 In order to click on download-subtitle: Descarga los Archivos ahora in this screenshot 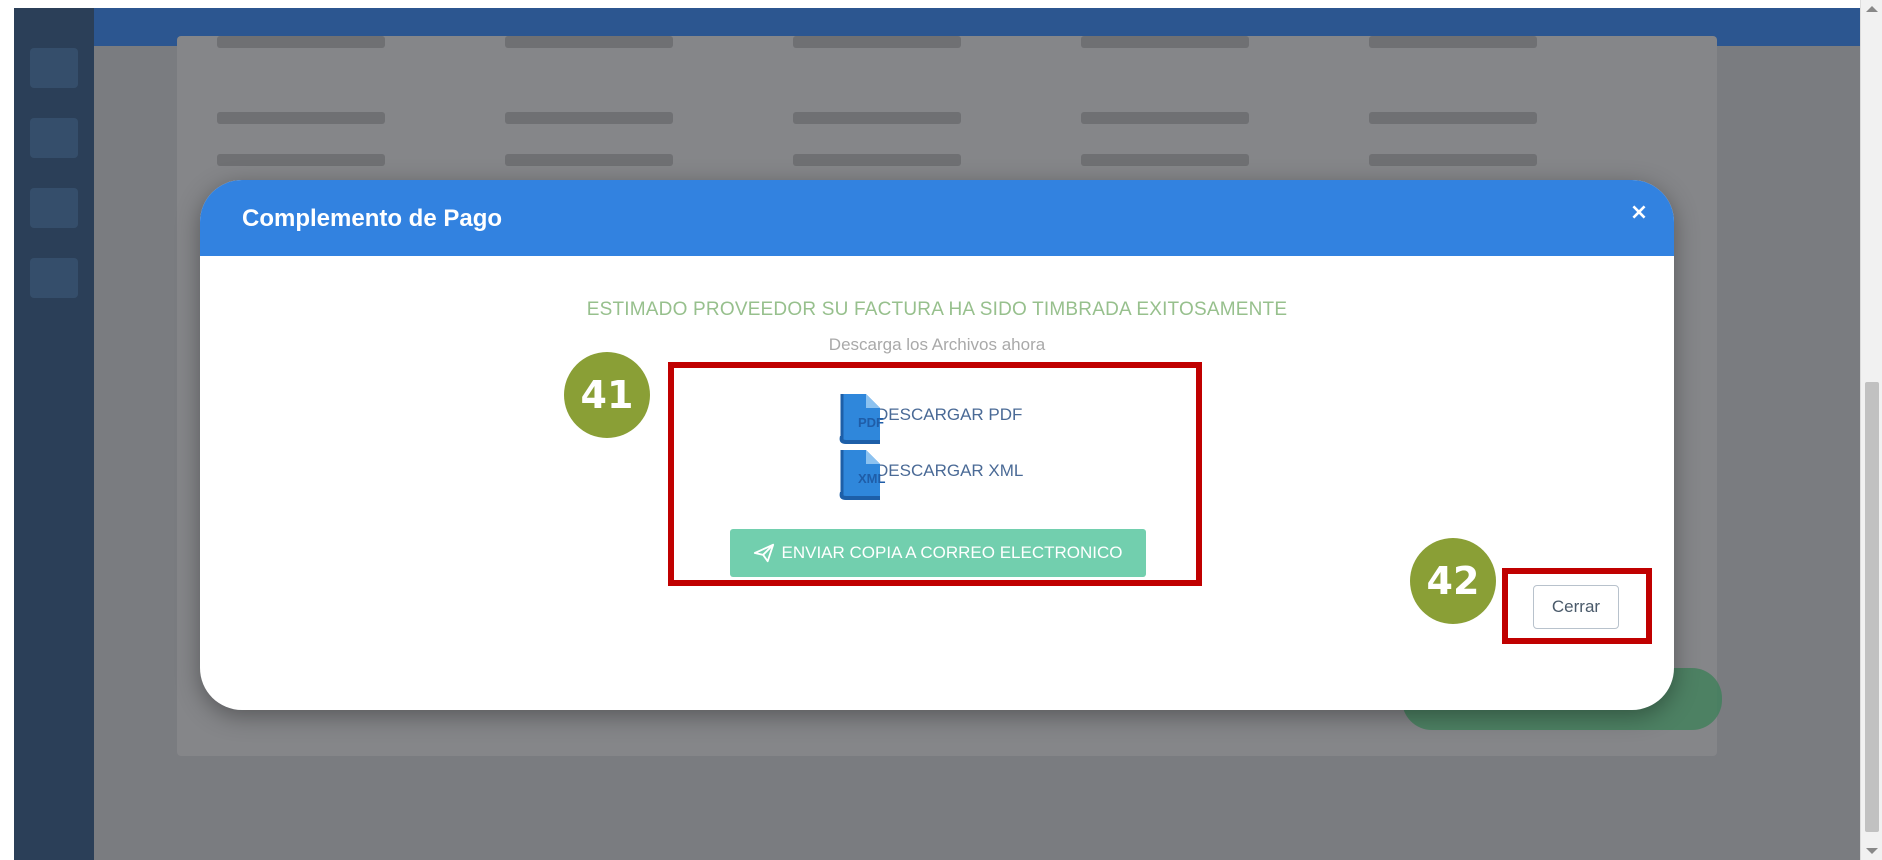, I will do `click(937, 344)`.